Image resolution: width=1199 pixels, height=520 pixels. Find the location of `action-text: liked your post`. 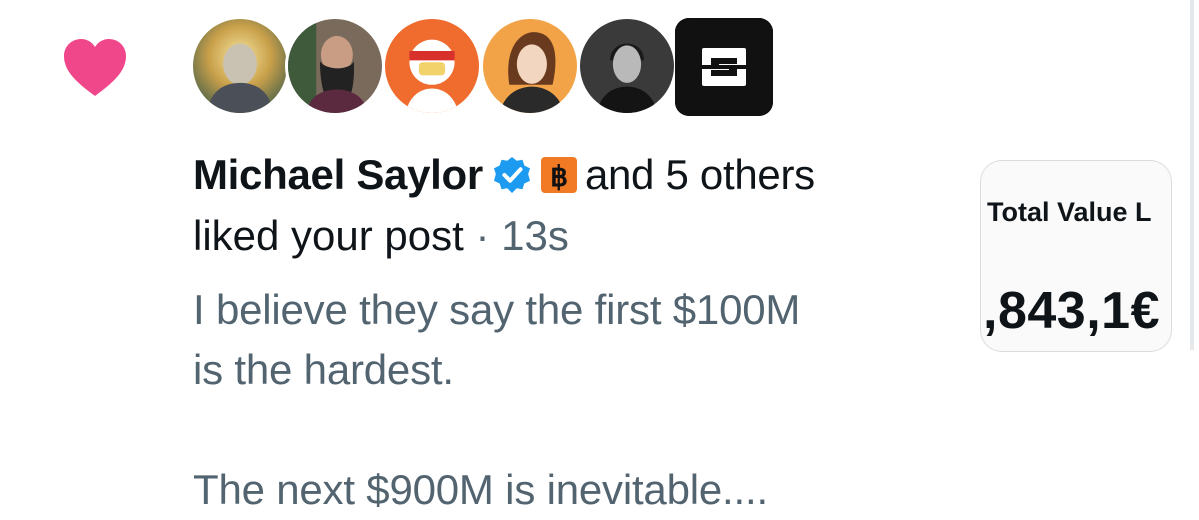

action-text: liked your post is located at coordinates (328, 235).